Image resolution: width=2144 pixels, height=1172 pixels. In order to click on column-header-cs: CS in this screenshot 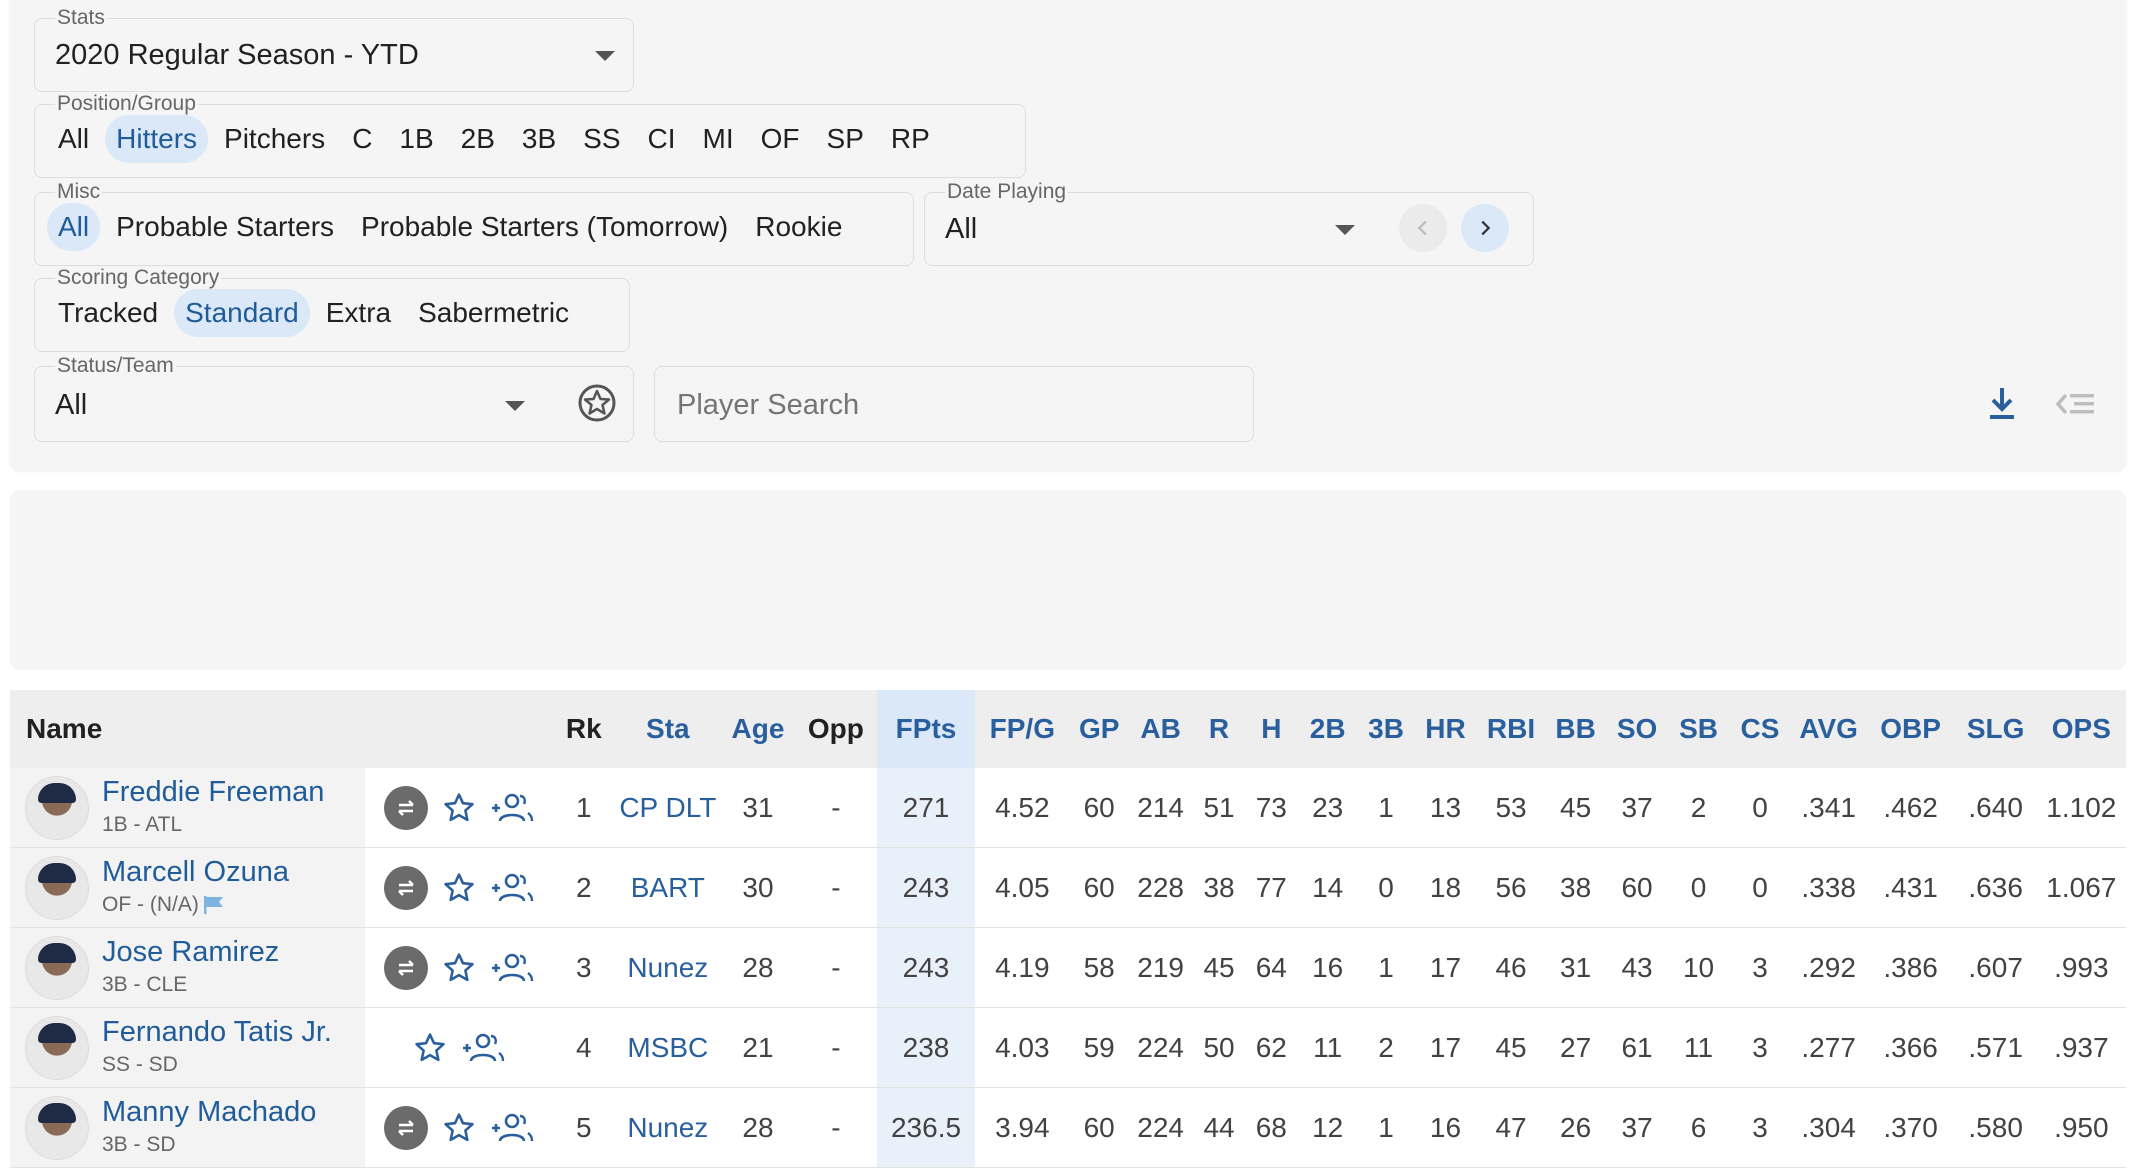, I will do `click(1760, 729)`.